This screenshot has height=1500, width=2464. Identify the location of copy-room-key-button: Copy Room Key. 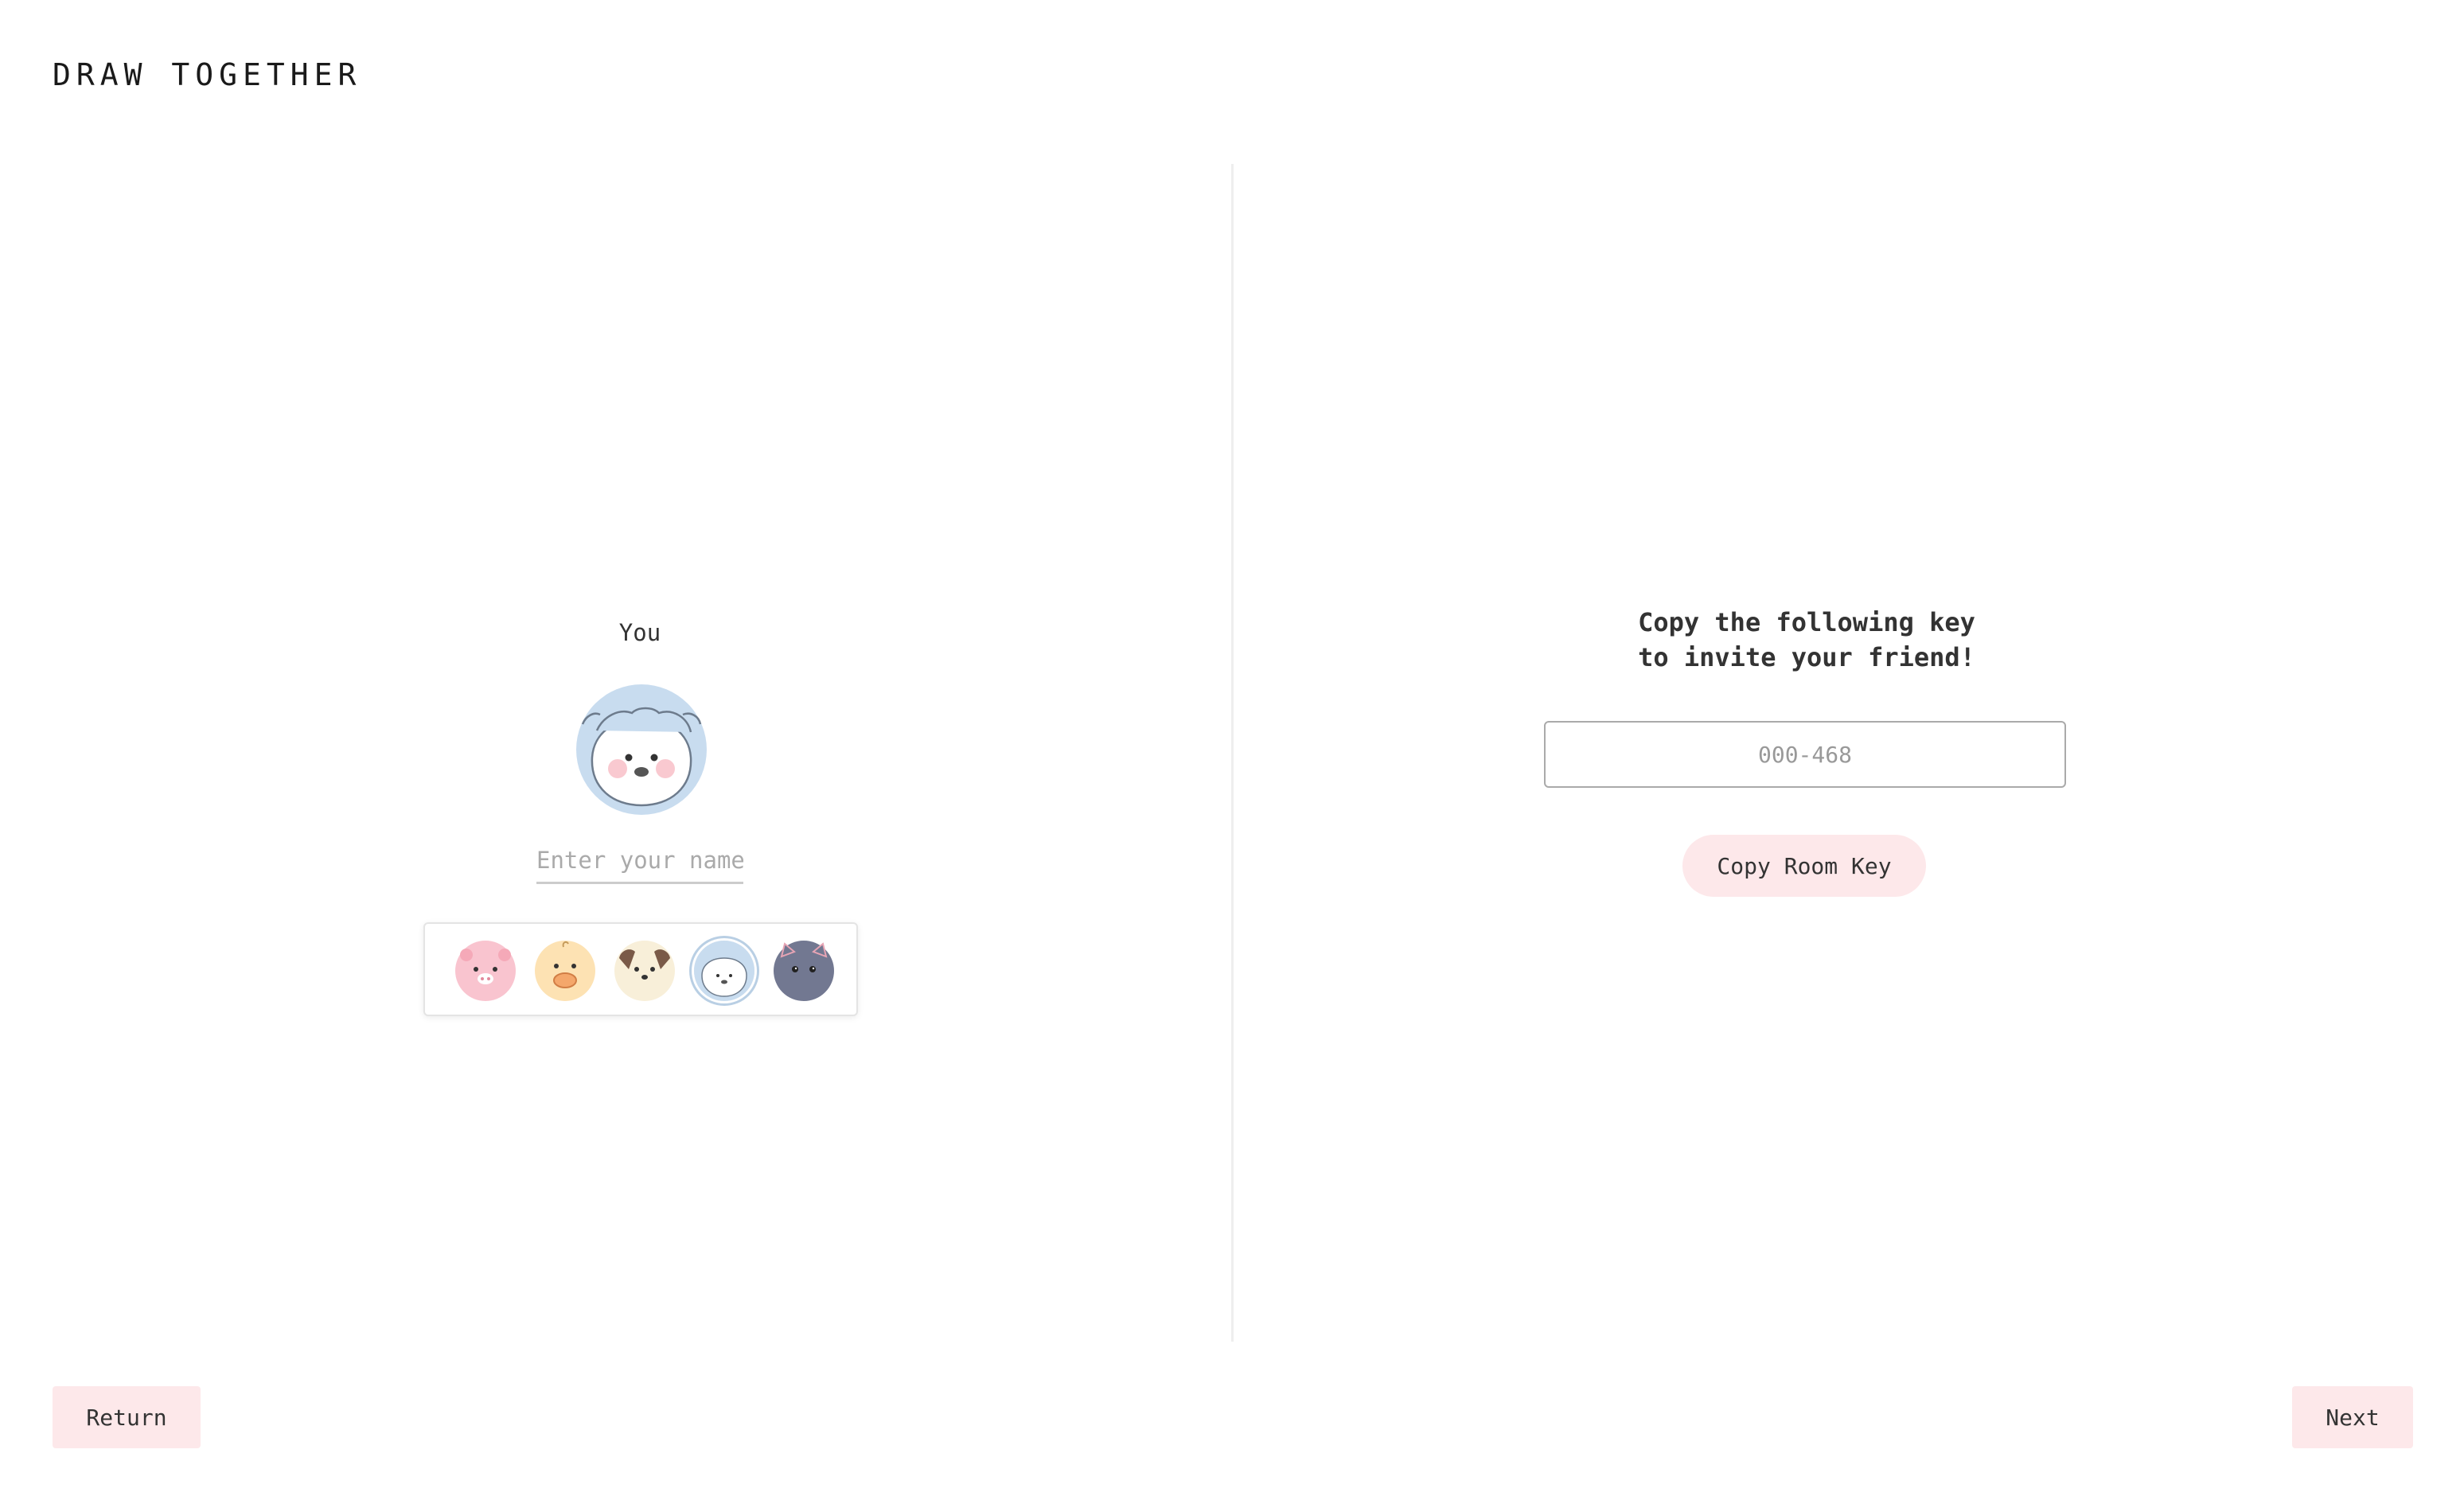
(1804, 866).